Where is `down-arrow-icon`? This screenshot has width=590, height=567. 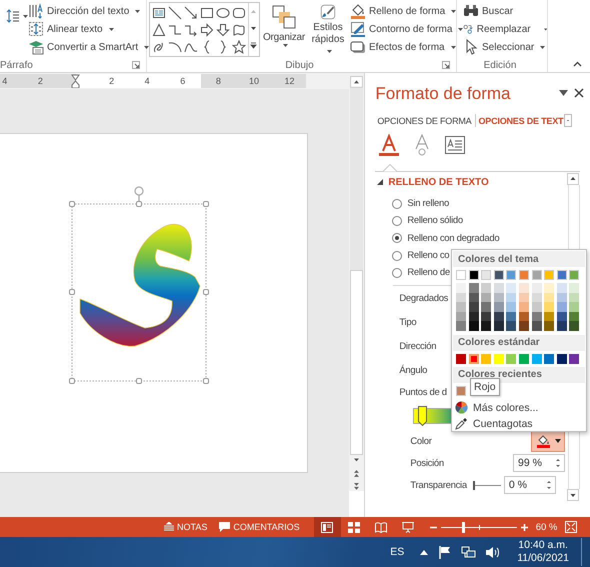 down-arrow-icon is located at coordinates (223, 29).